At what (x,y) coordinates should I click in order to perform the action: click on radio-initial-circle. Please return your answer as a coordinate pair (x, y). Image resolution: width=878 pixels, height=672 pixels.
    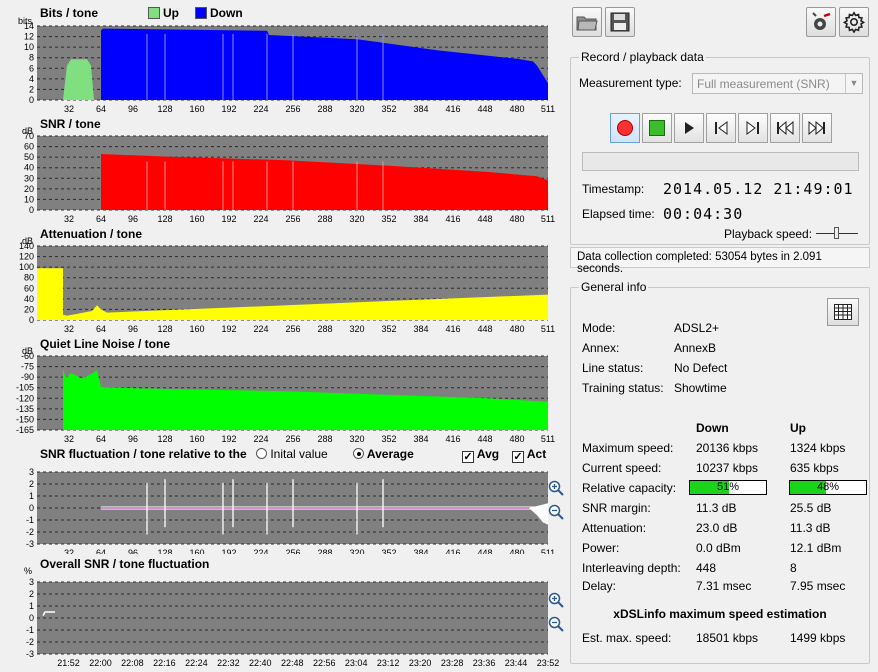
    Looking at the image, I should click on (261, 453).